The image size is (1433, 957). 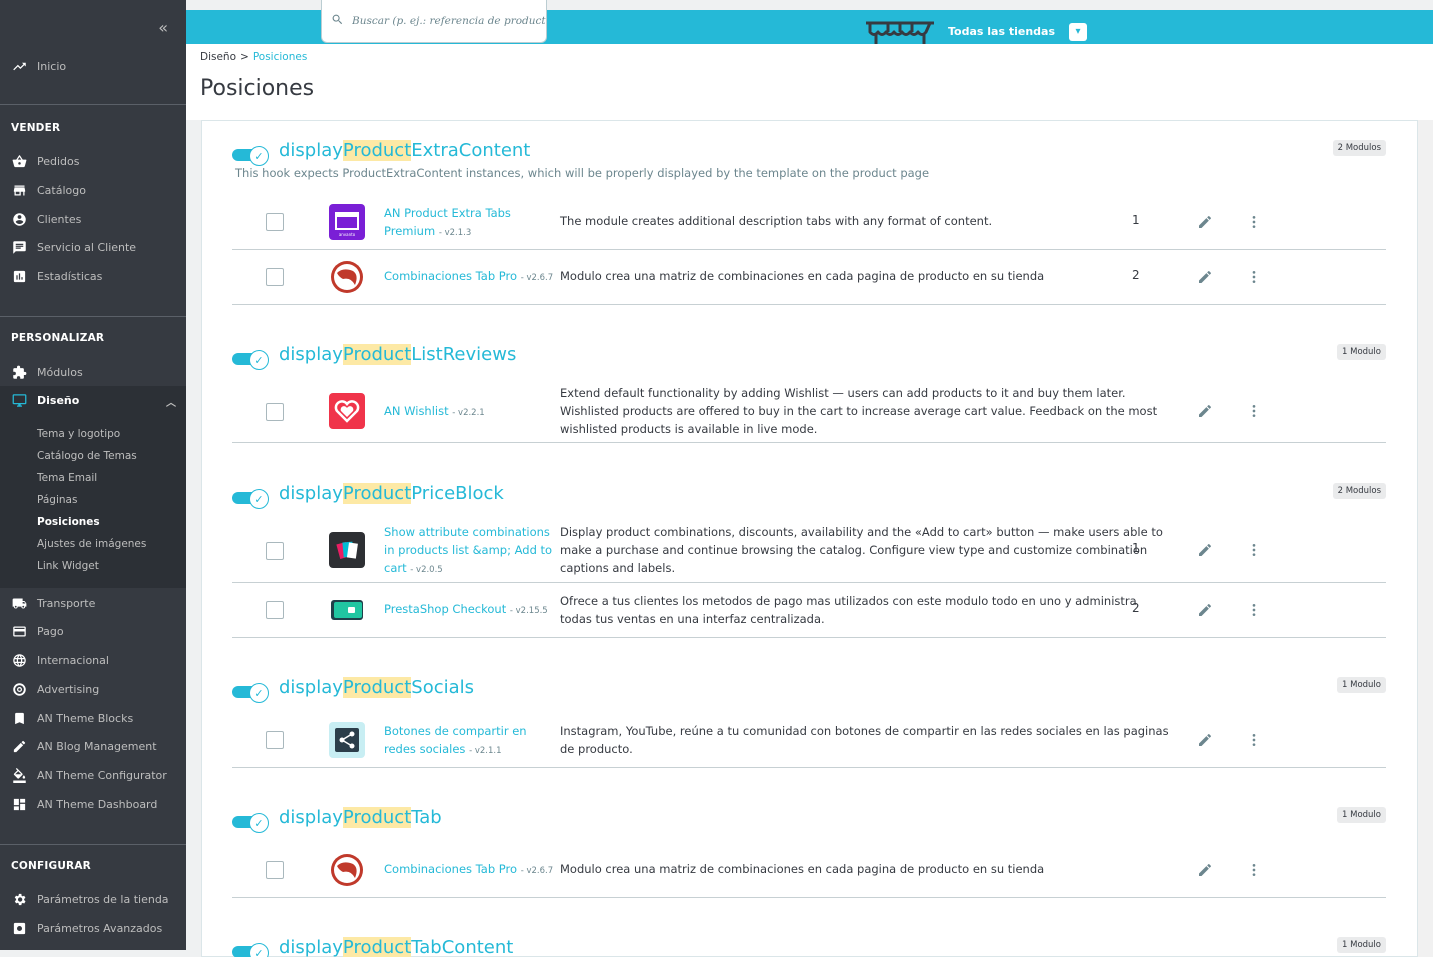 I want to click on breadcrumb: Diseño > Posiciones, so click(x=253, y=57).